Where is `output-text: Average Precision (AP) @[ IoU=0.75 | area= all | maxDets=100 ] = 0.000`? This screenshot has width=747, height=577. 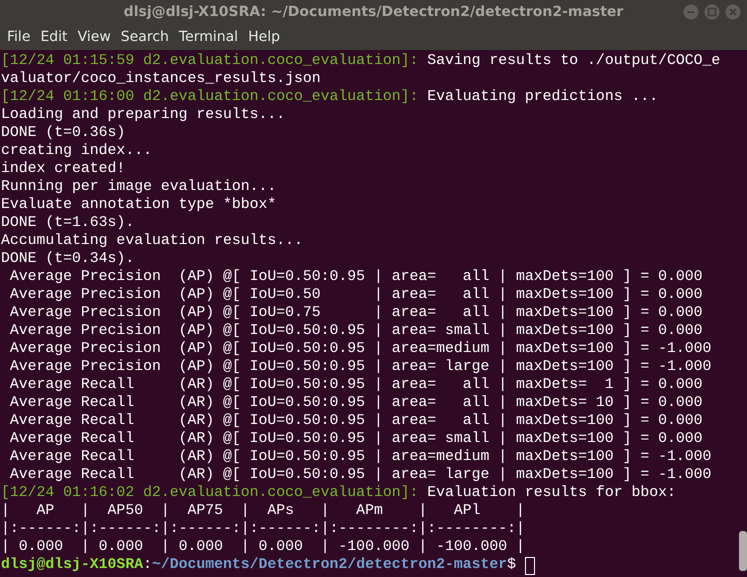
output-text: Average Precision (AP) @[ IoU=0.75 | area= all | maxDets=100 ] = 0.000 is located at coordinates (355, 313).